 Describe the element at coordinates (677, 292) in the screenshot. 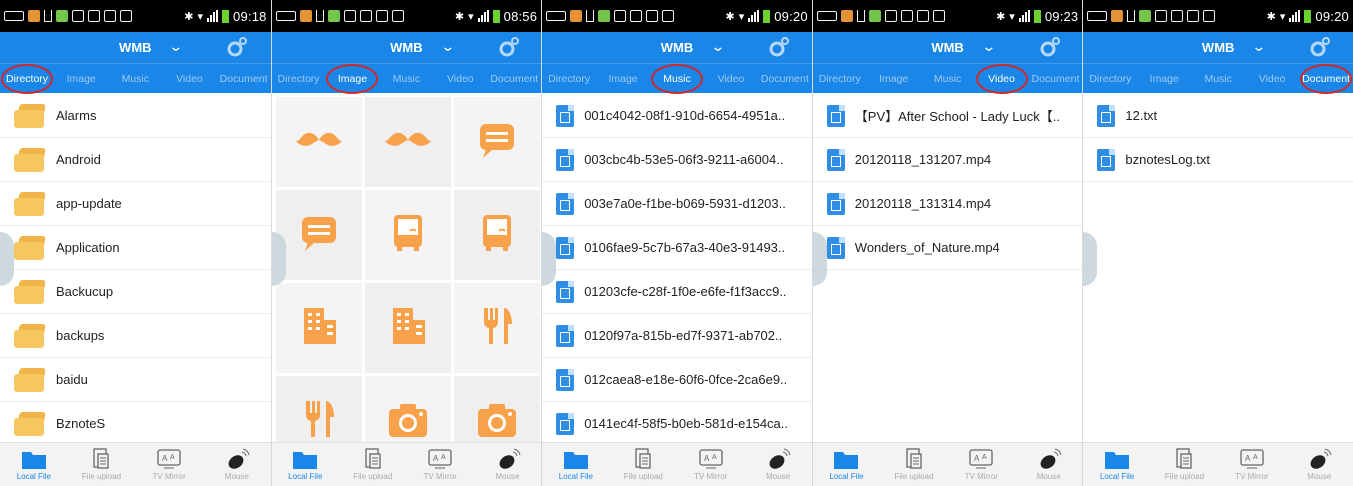

I see `list-item: 01203cfe-c28f-1f0e-e6fe-f1f3acc9..` at that location.